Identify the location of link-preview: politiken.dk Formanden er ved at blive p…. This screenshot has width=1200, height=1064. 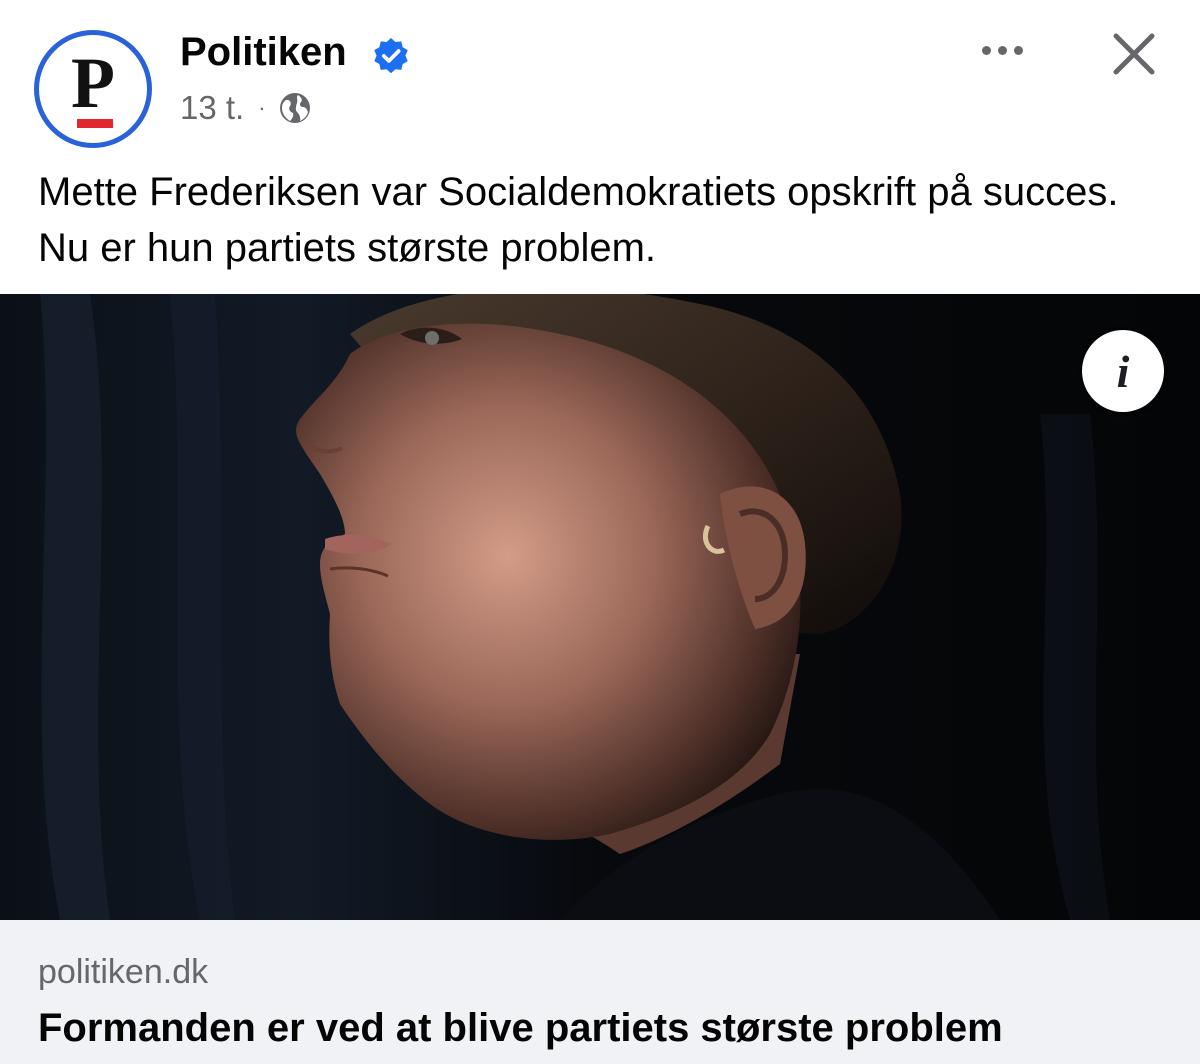
(600, 992).